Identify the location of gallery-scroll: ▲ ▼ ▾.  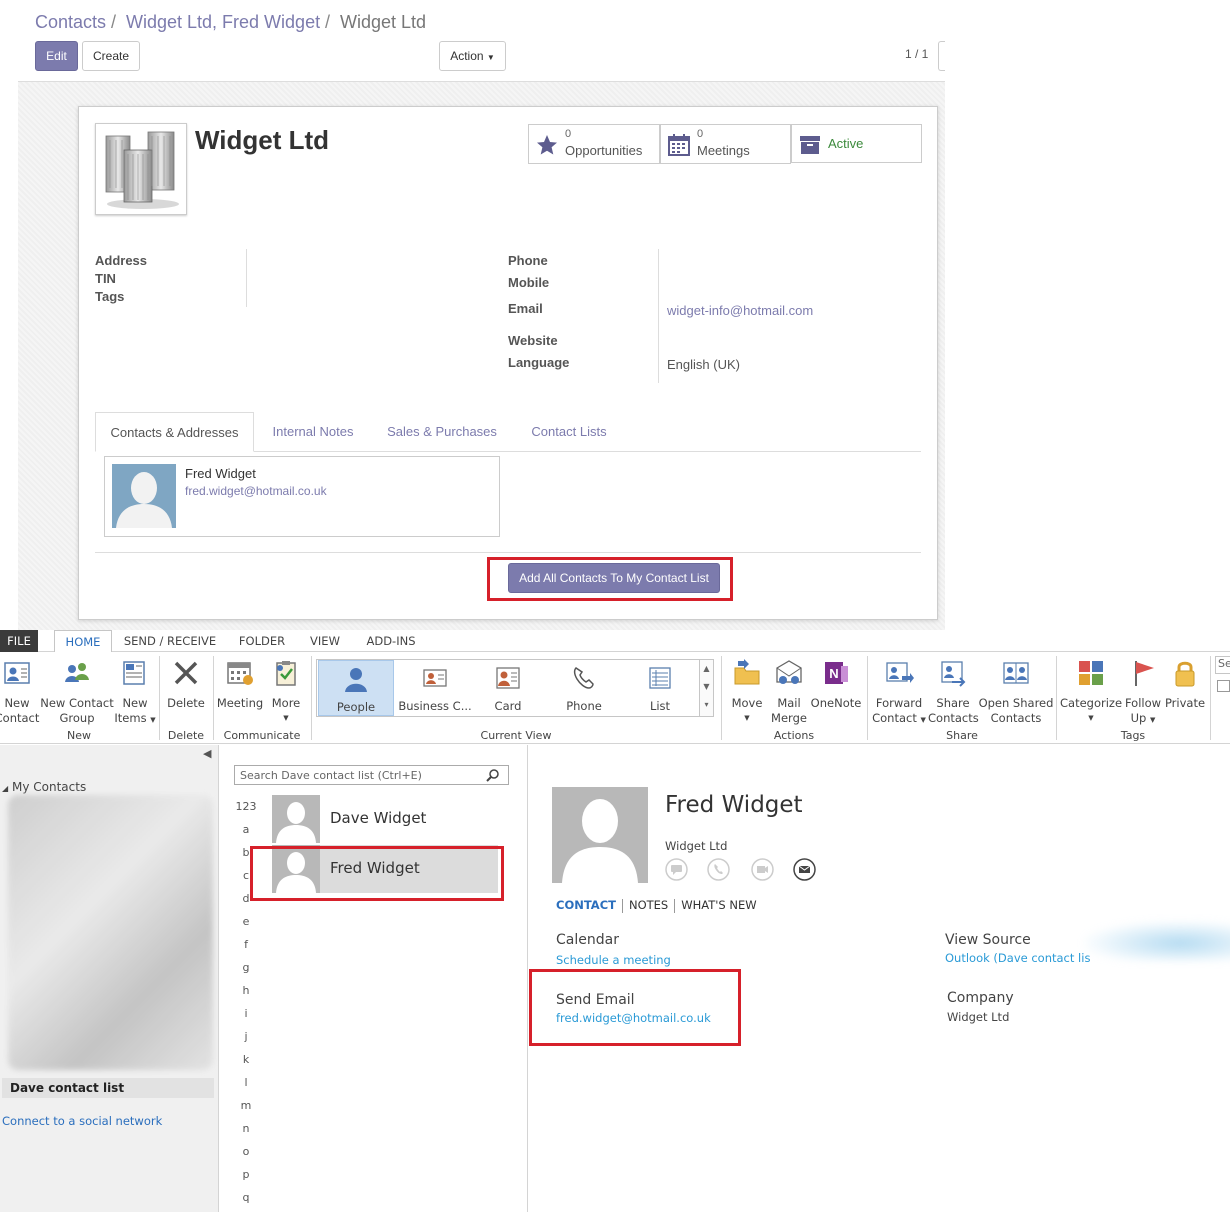
(706, 688).